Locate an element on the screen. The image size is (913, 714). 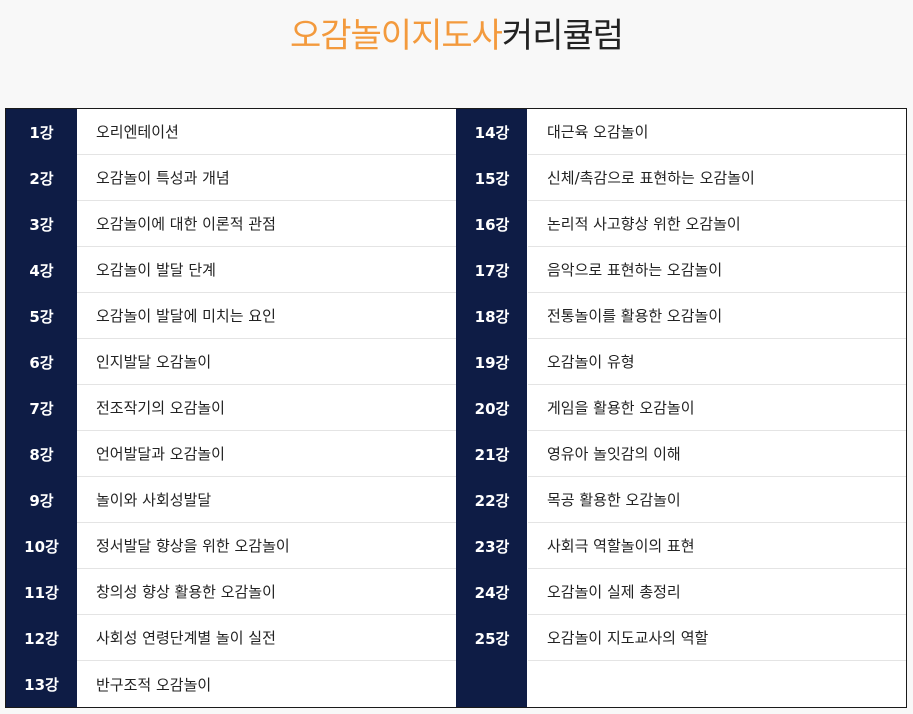
lesson-title: 신체/촉감으로 표현하는 오감놀이 is located at coordinates (717, 178).